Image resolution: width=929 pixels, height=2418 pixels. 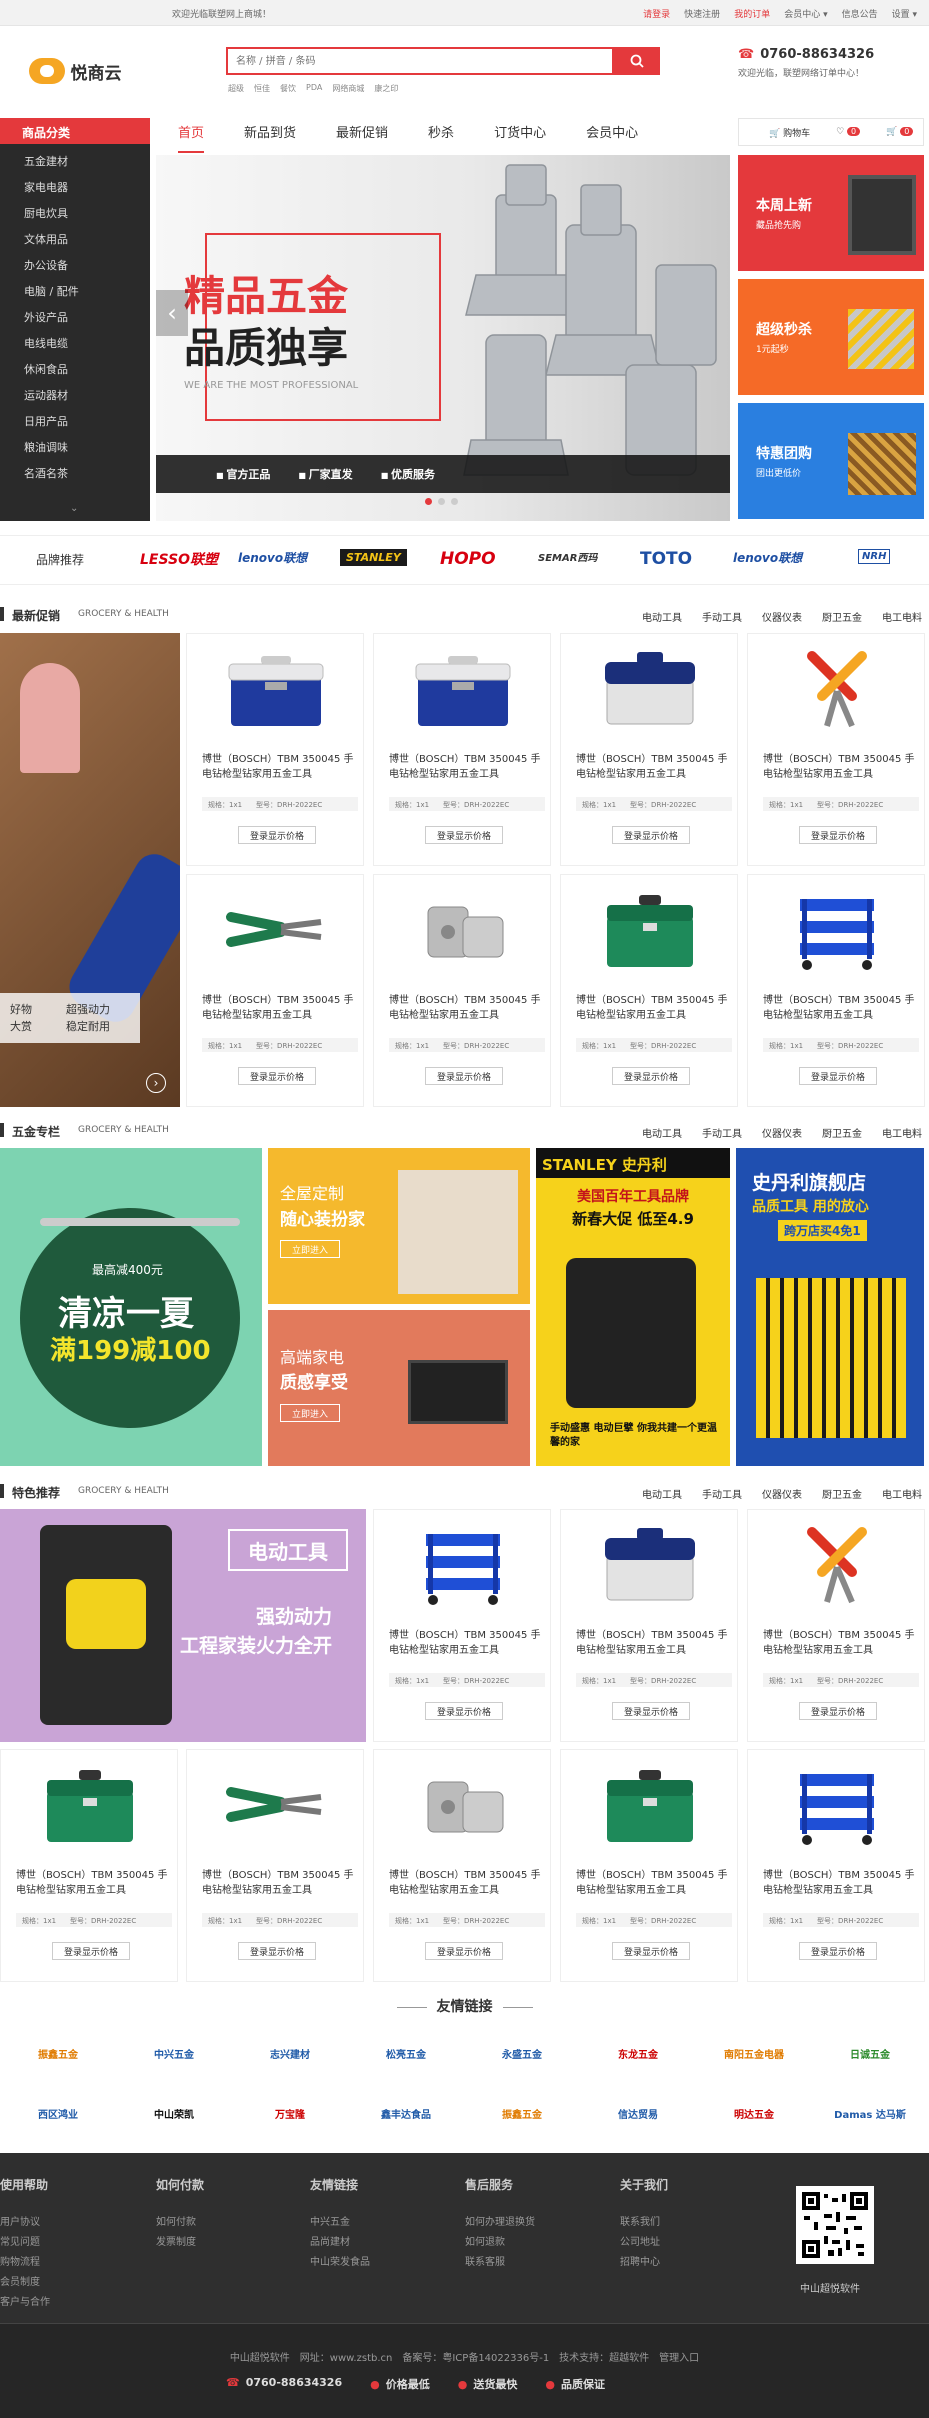 What do you see at coordinates (399, 1226) in the screenshot?
I see `home-custom-banner: 全屋定制 随心装扮家 立即进入` at bounding box center [399, 1226].